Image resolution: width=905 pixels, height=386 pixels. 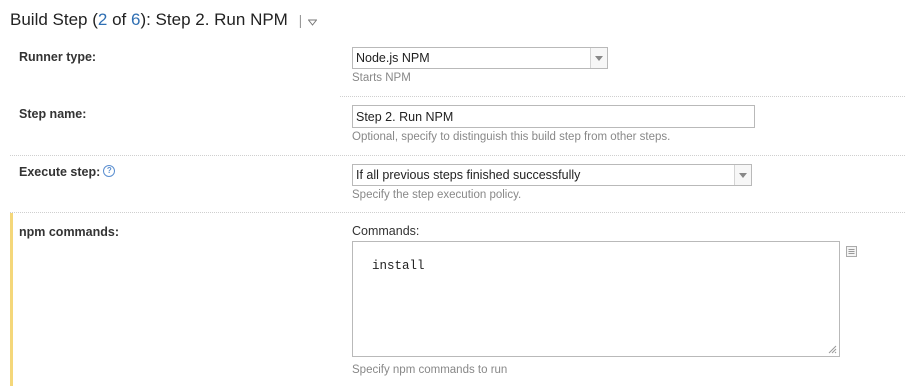 What do you see at coordinates (386, 231) in the screenshot?
I see `commands-label: Commands:` at bounding box center [386, 231].